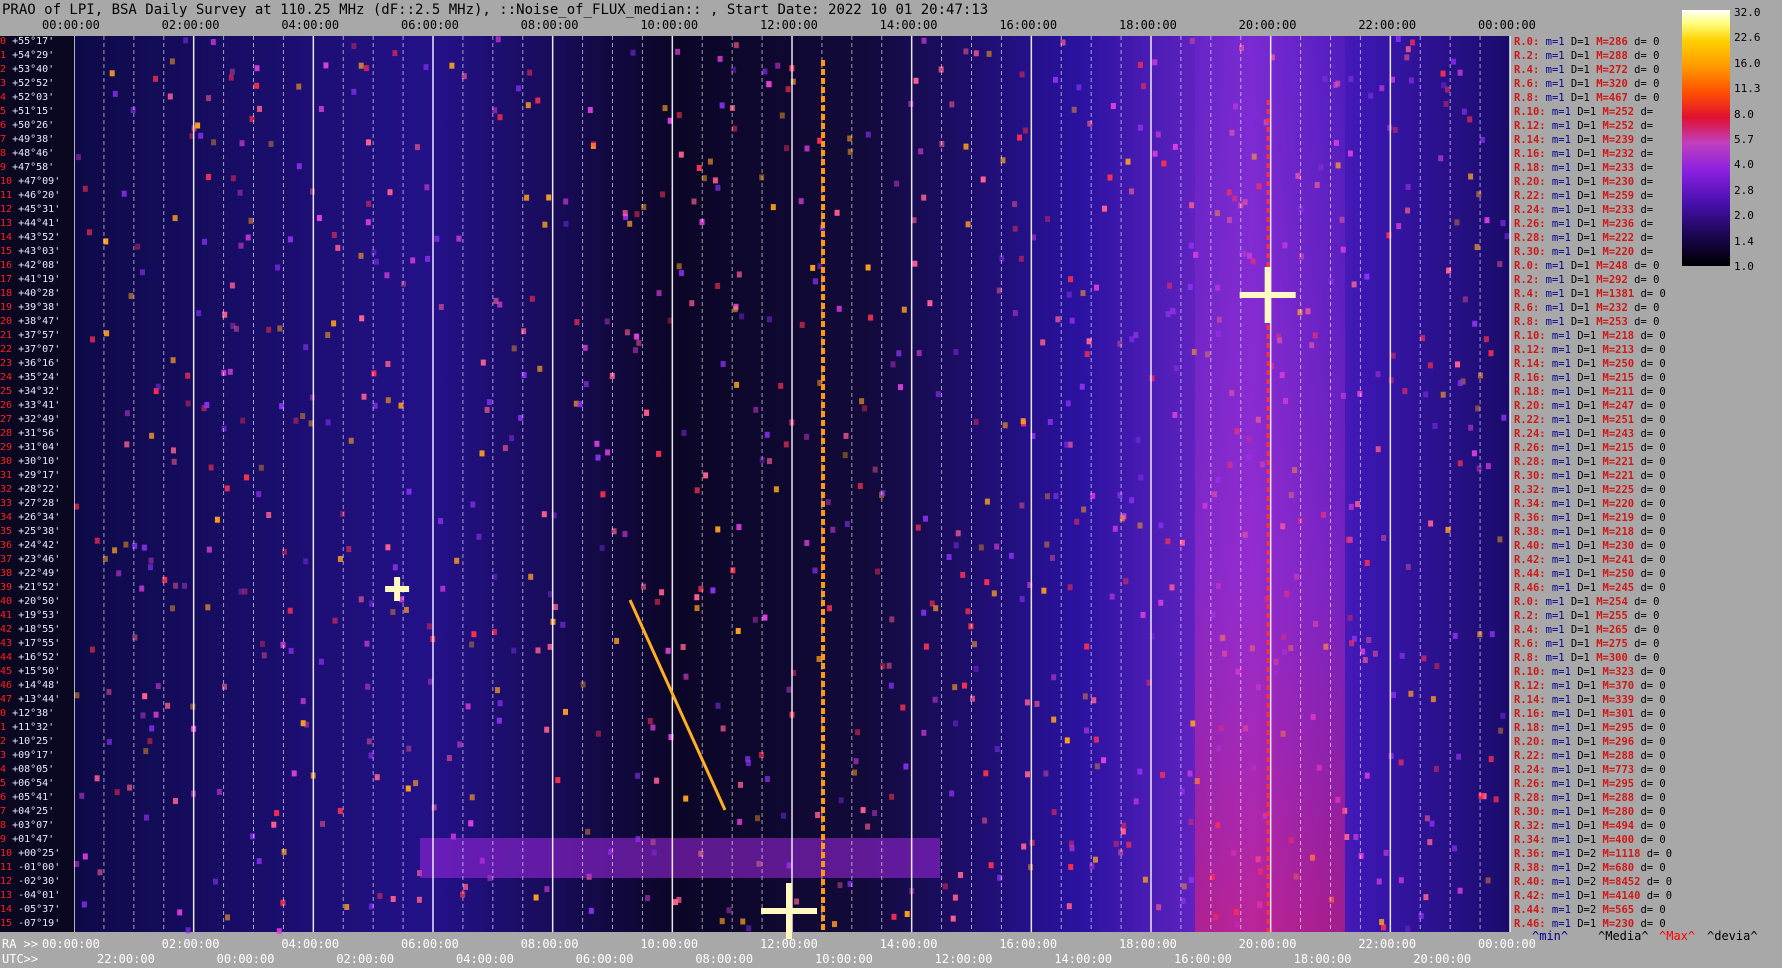 Image resolution: width=1782 pixels, height=968 pixels. Describe the element at coordinates (30, 447) in the screenshot. I see `declination-label: 29 +31°04'` at that location.